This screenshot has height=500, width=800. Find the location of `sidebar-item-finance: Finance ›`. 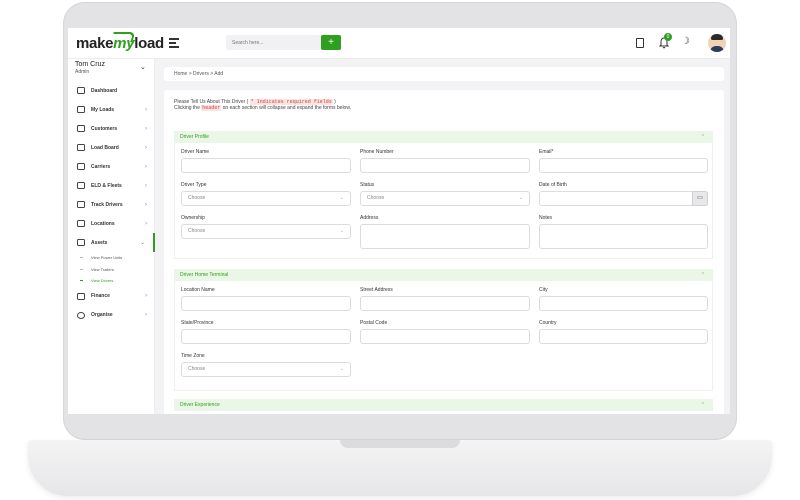

sidebar-item-finance: Finance › is located at coordinates (111, 296).